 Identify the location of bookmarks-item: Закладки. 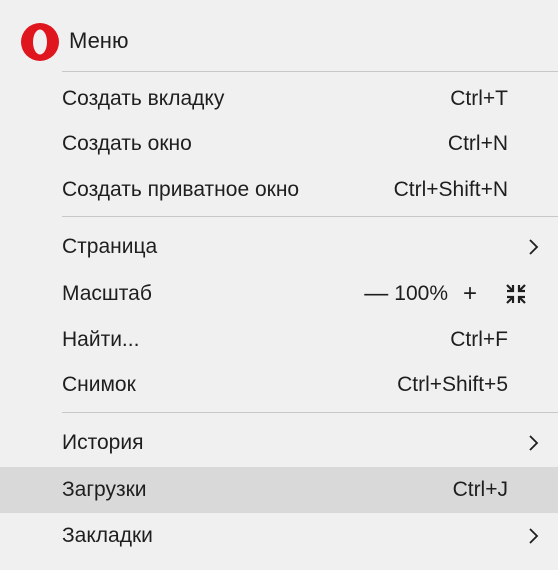
(279, 536).